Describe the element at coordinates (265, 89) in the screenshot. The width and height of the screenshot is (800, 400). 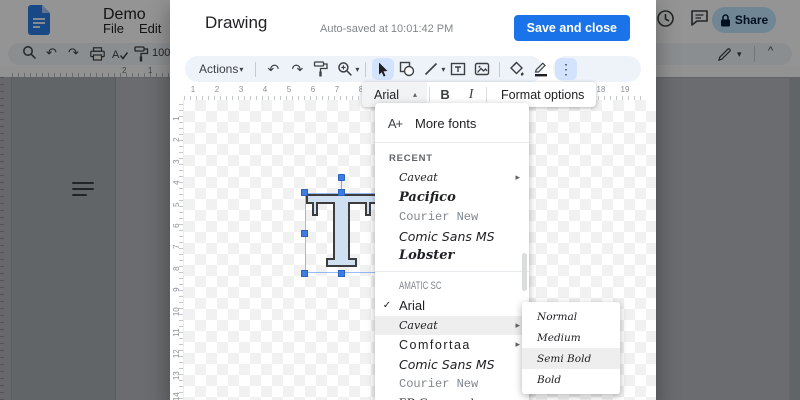
I see `ruler-number: 4` at that location.